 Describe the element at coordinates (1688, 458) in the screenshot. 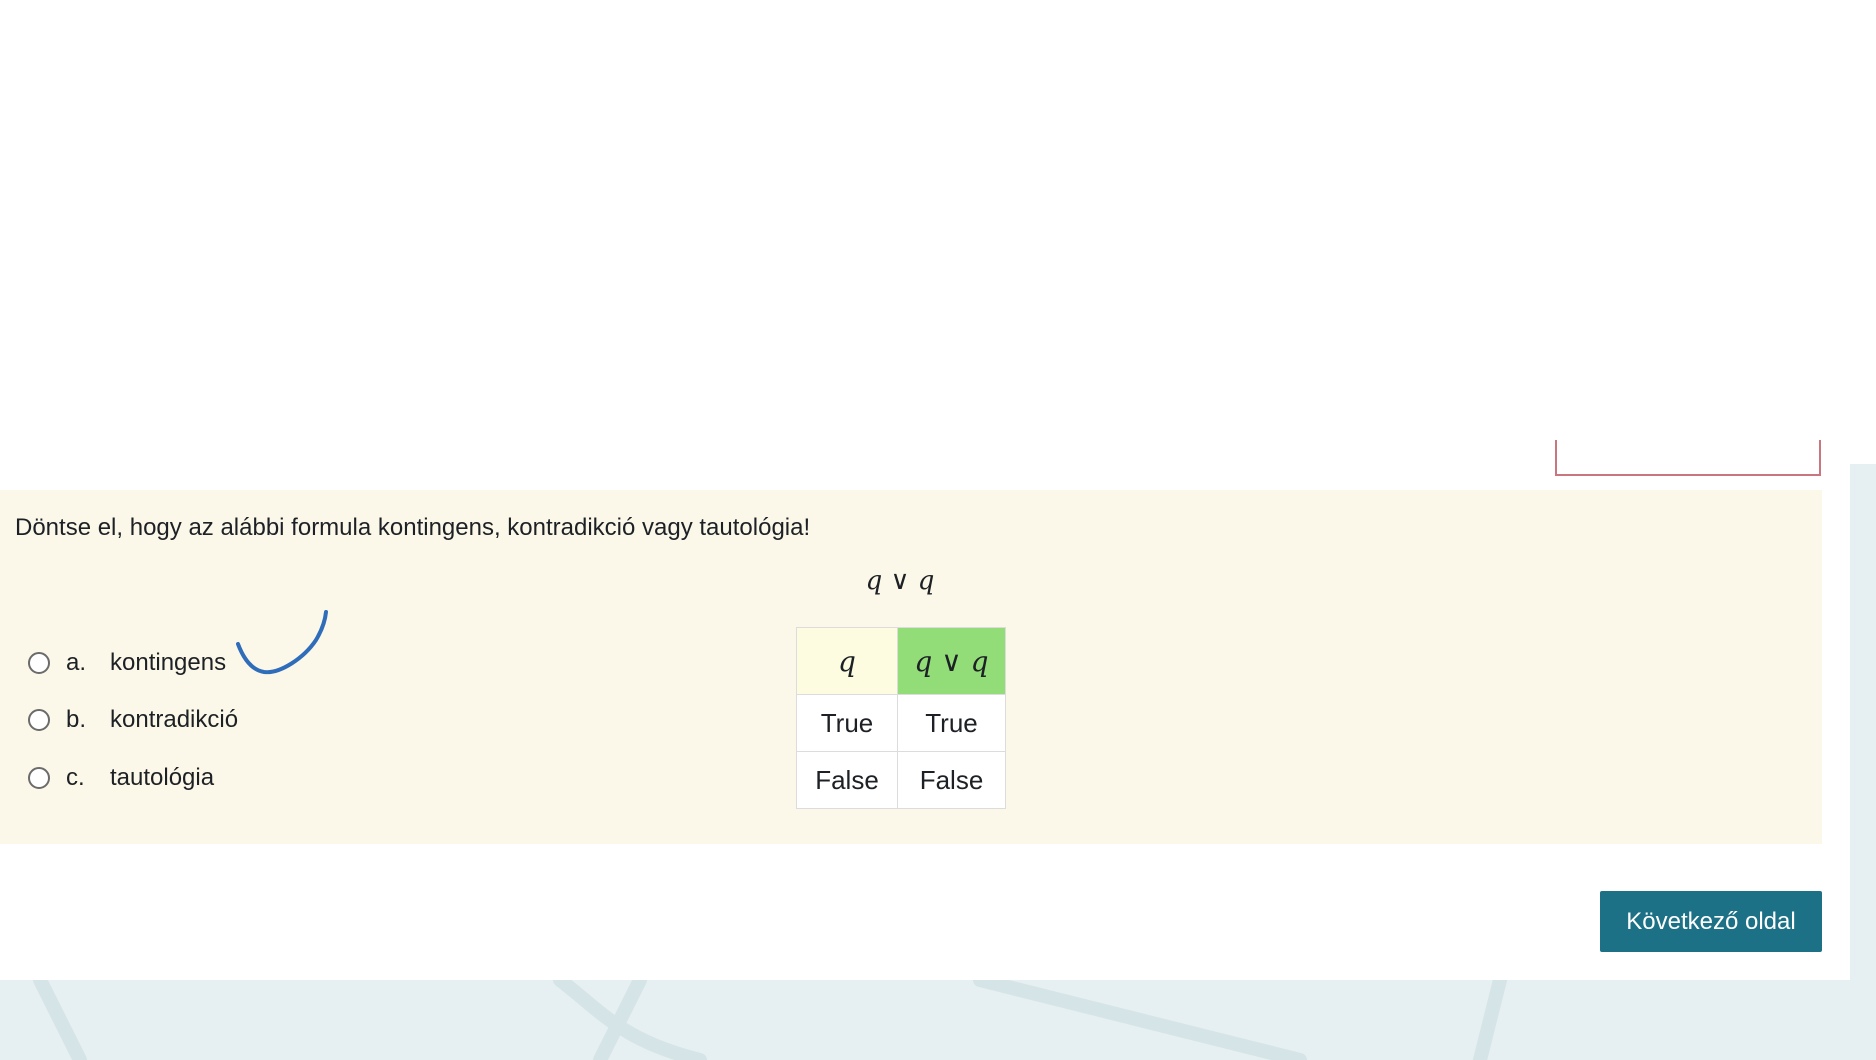

I see `info-box-bottom-edge` at that location.